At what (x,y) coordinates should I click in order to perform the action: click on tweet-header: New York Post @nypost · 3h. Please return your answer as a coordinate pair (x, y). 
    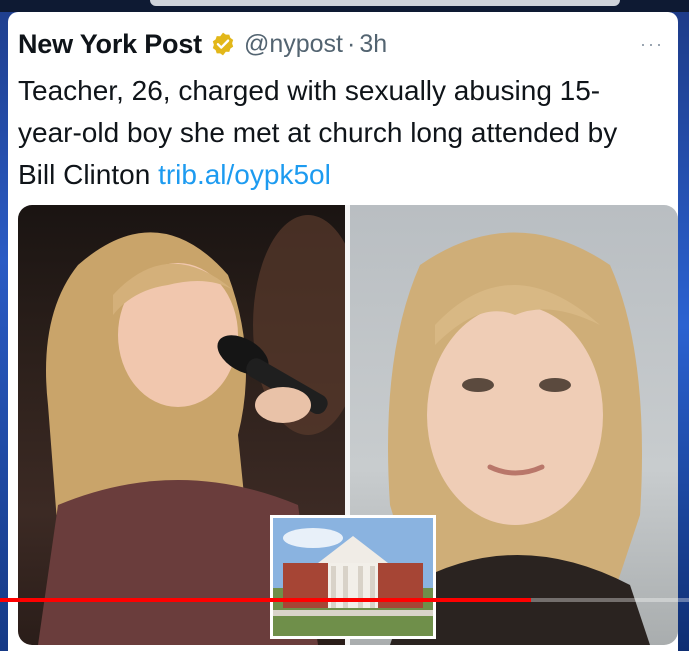
    Looking at the image, I should click on (202, 44).